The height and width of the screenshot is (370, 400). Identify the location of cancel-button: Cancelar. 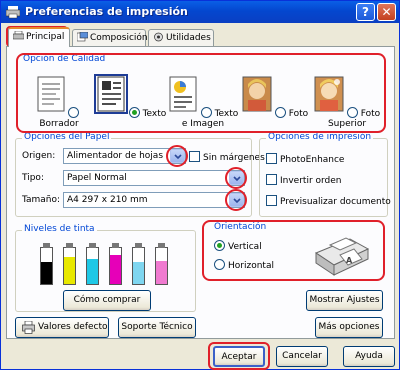
(302, 356).